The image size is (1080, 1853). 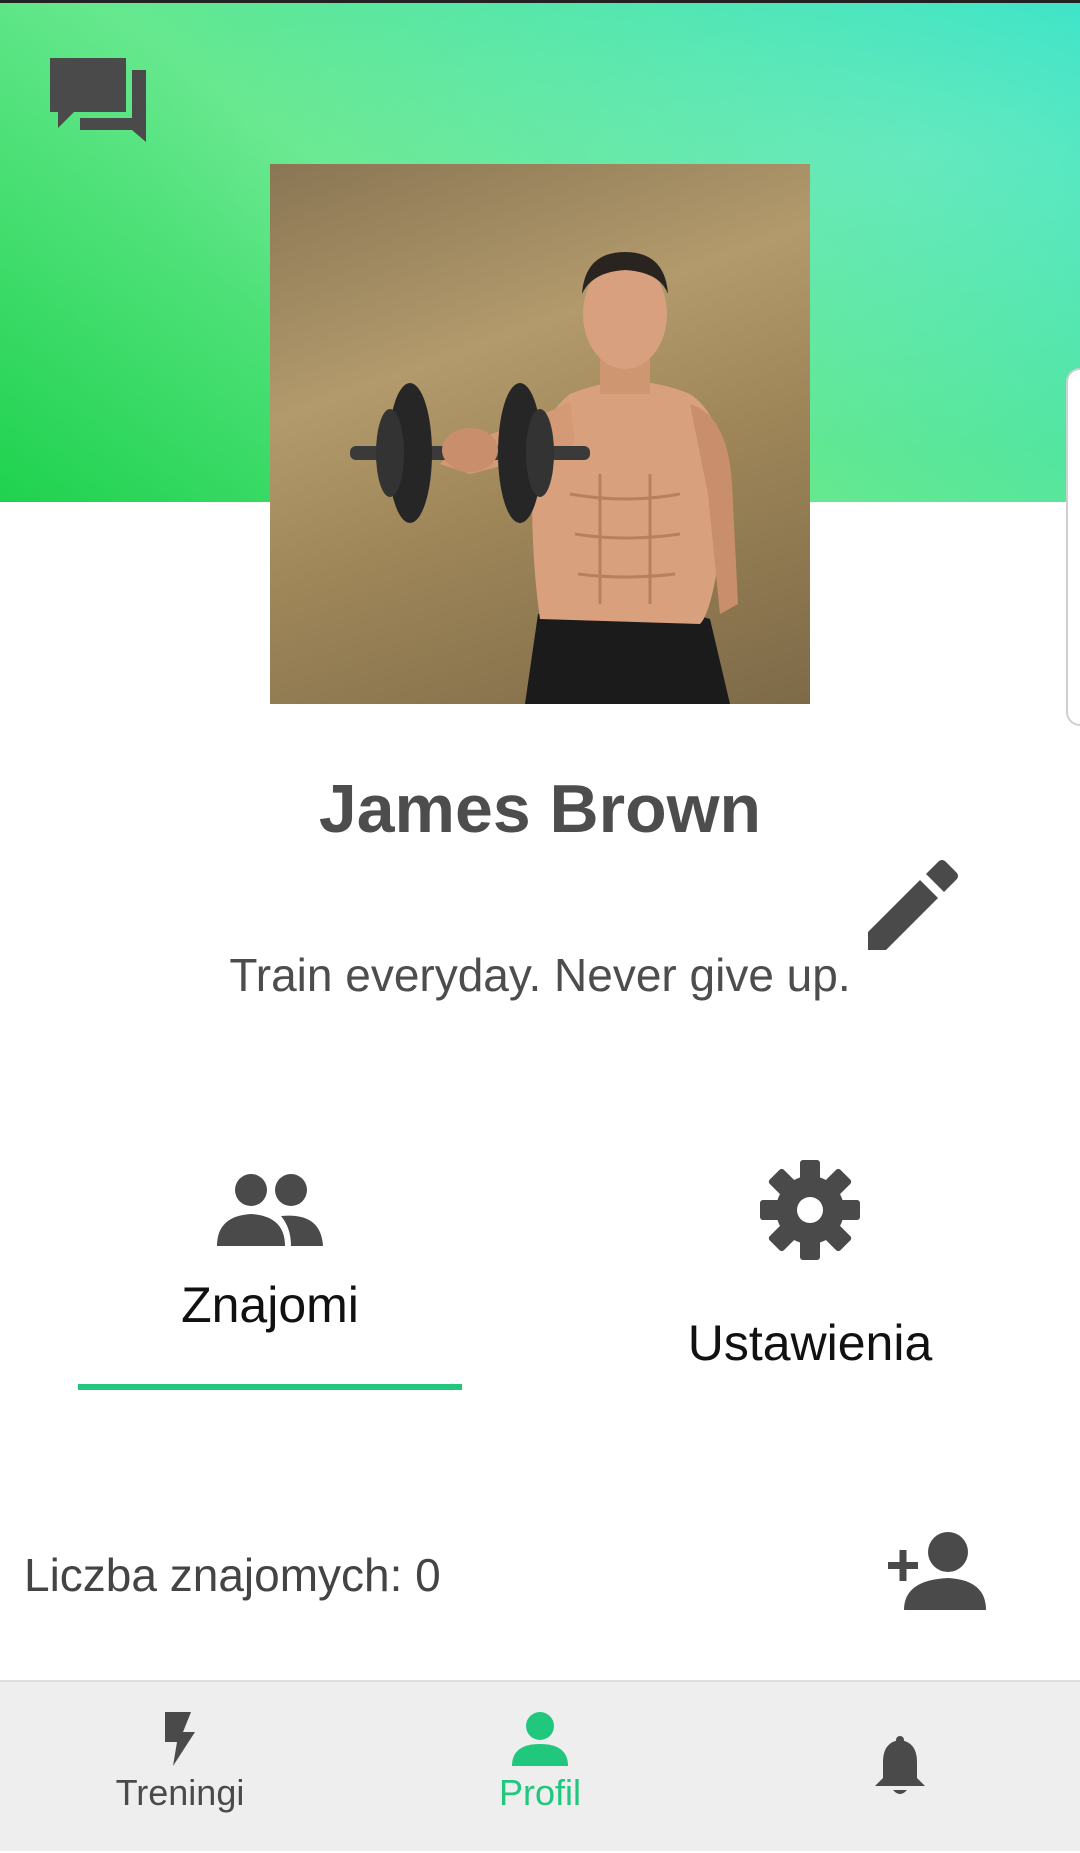 What do you see at coordinates (180, 1767) in the screenshot?
I see `nav-item-trainings: Treningi` at bounding box center [180, 1767].